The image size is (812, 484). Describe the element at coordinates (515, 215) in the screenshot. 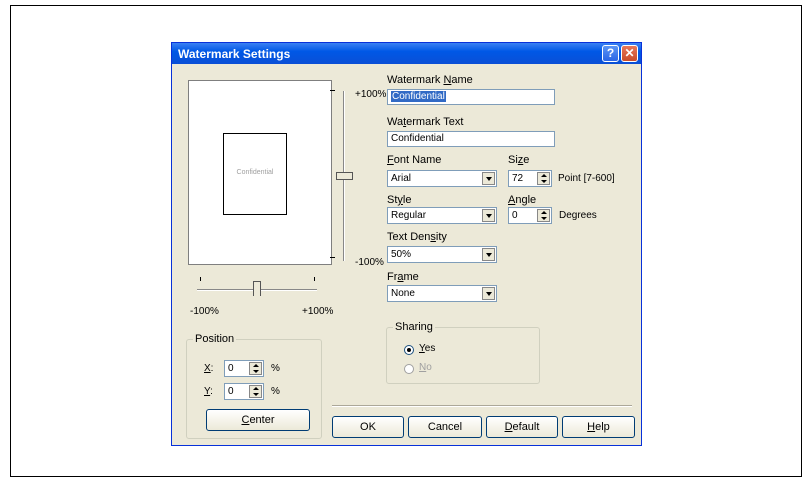

I see `angle-value: 0` at that location.